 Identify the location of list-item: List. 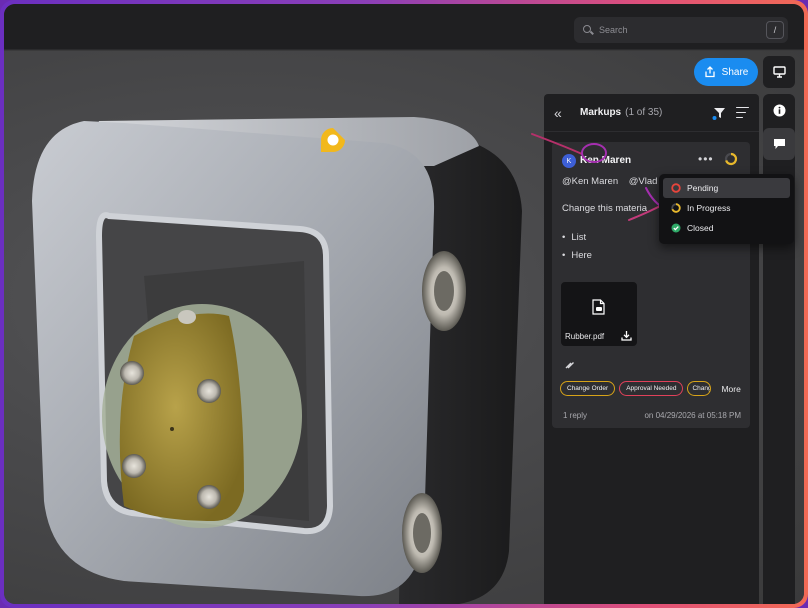
(577, 237).